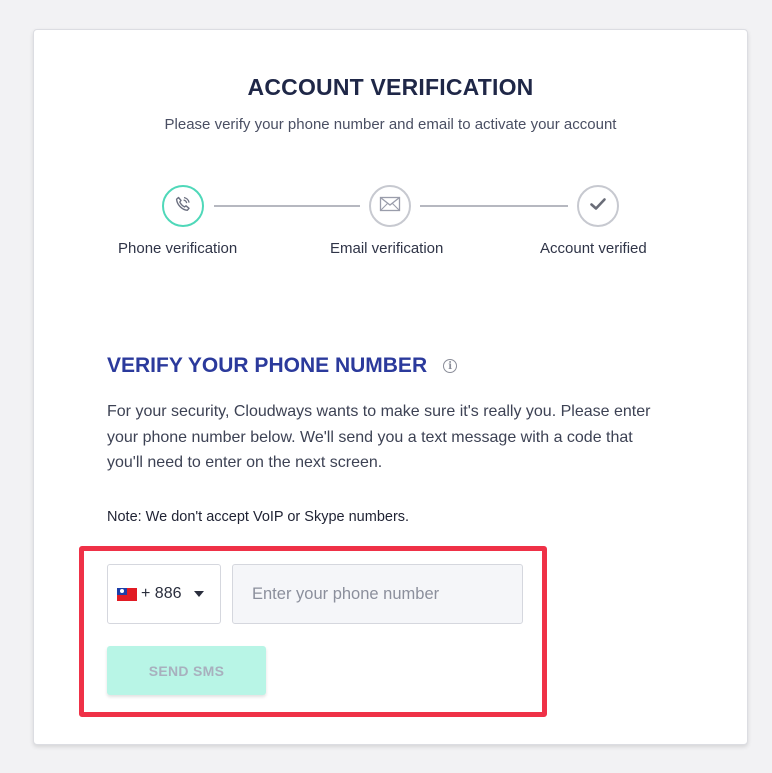 This screenshot has height=773, width=772. I want to click on section-title: VERIFY YOUR PHONE NUMBER i, so click(282, 366).